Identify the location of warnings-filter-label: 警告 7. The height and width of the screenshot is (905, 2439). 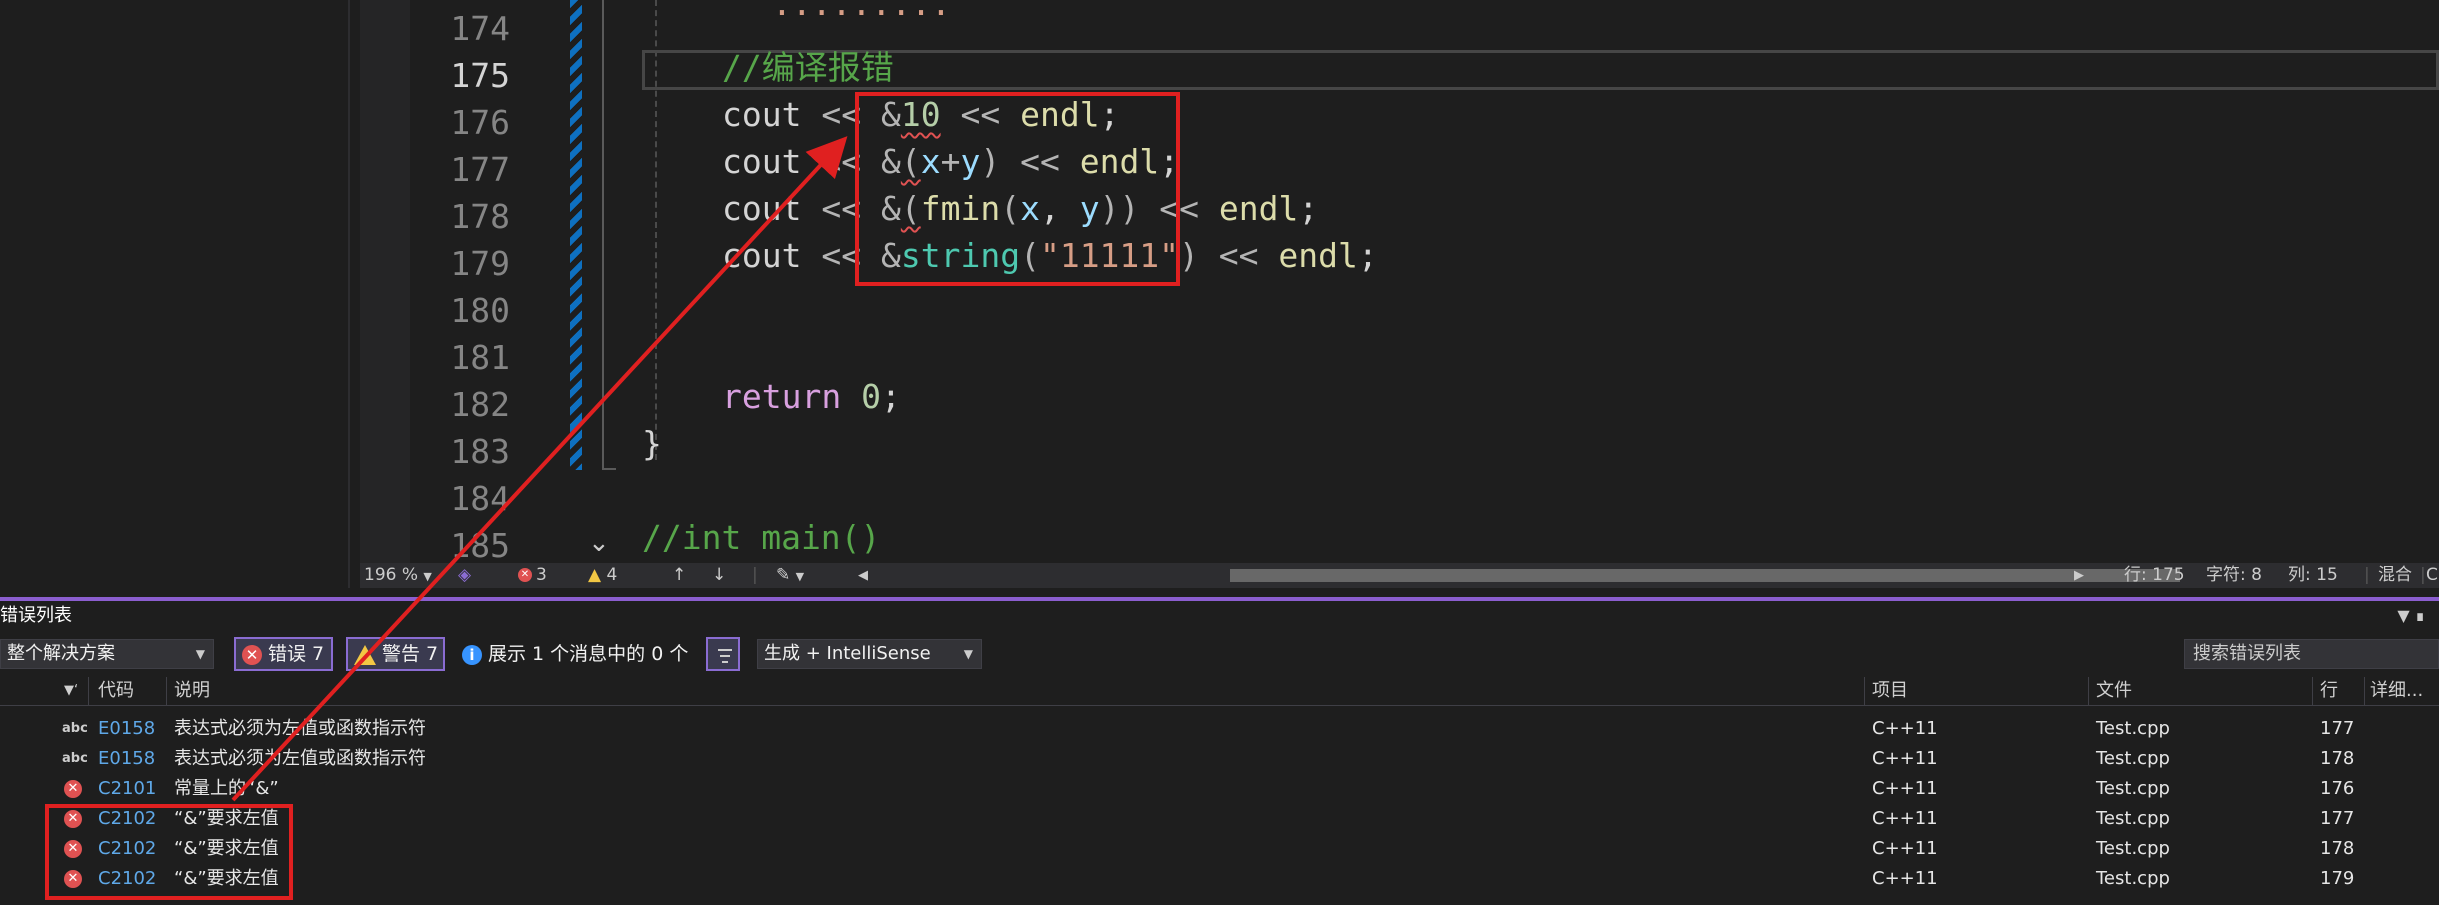
(410, 654).